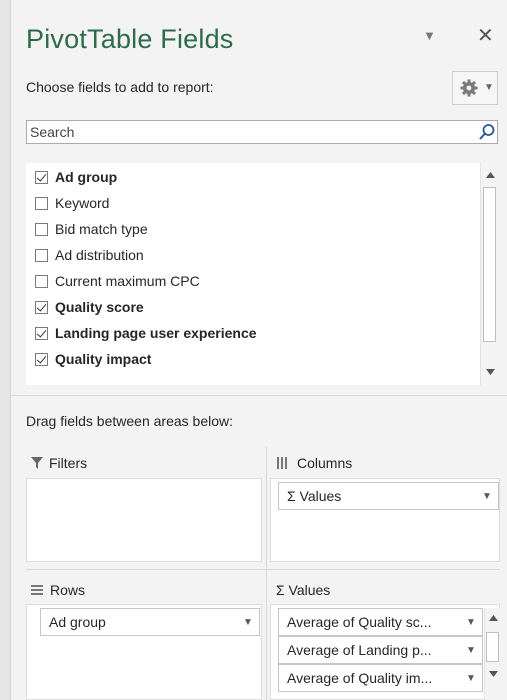 The width and height of the screenshot is (507, 700). What do you see at coordinates (263, 569) in the screenshot?
I see `area-divider` at bounding box center [263, 569].